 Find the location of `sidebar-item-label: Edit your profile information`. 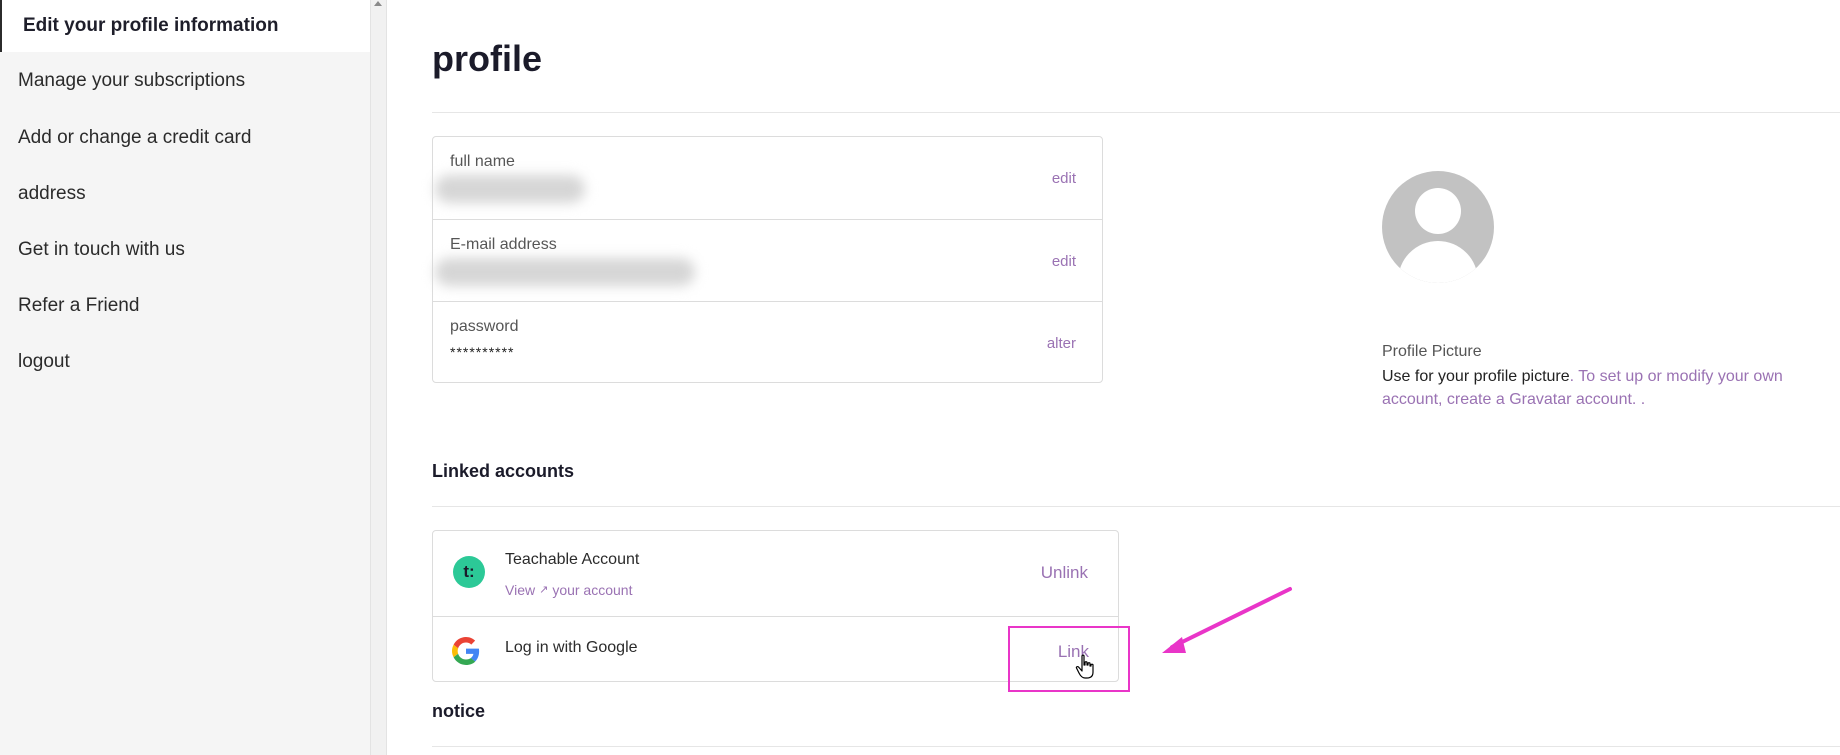

sidebar-item-label: Edit your profile information is located at coordinates (151, 25).